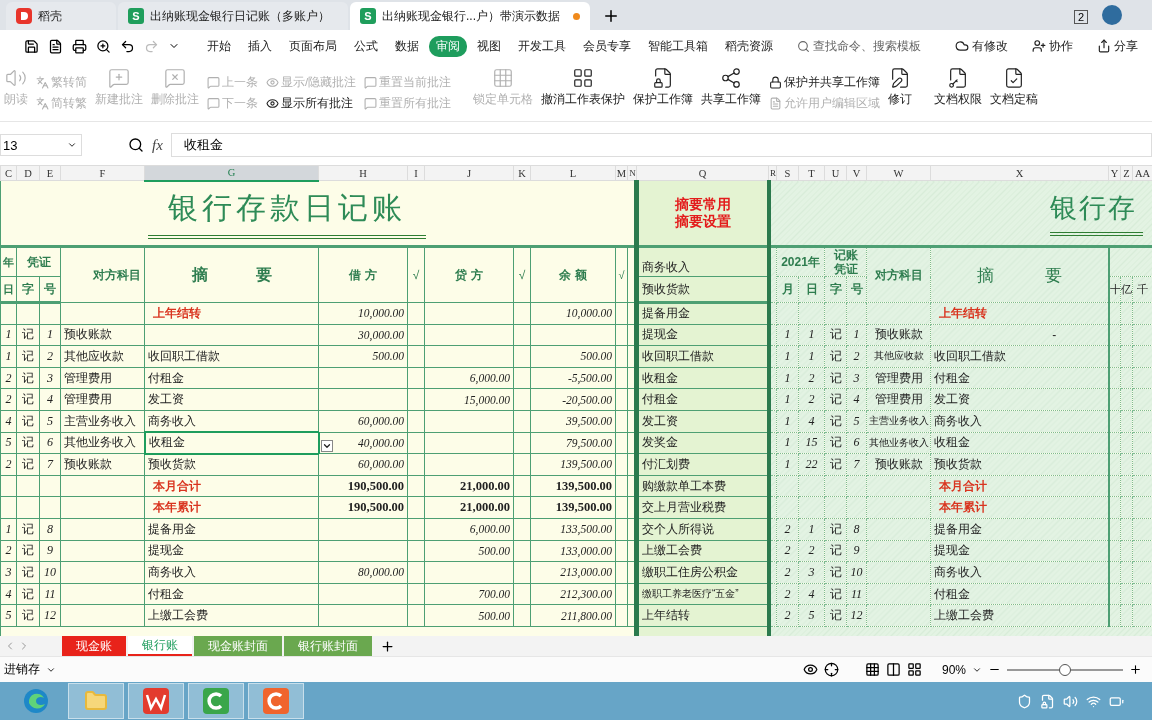 This screenshot has height=720, width=1152. I want to click on menu-tab: 智能工具箱, so click(678, 46).